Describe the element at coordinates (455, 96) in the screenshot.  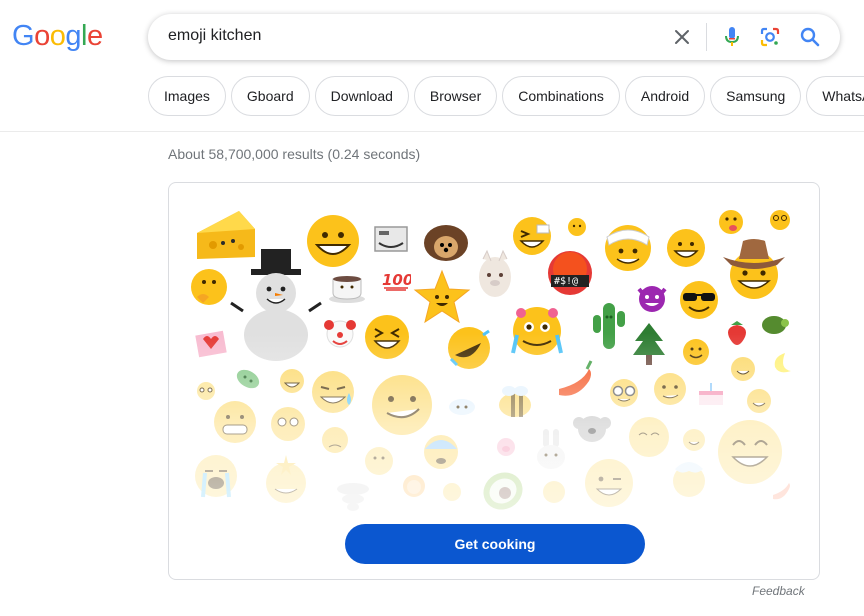
I see `chip-browser: Browser` at that location.